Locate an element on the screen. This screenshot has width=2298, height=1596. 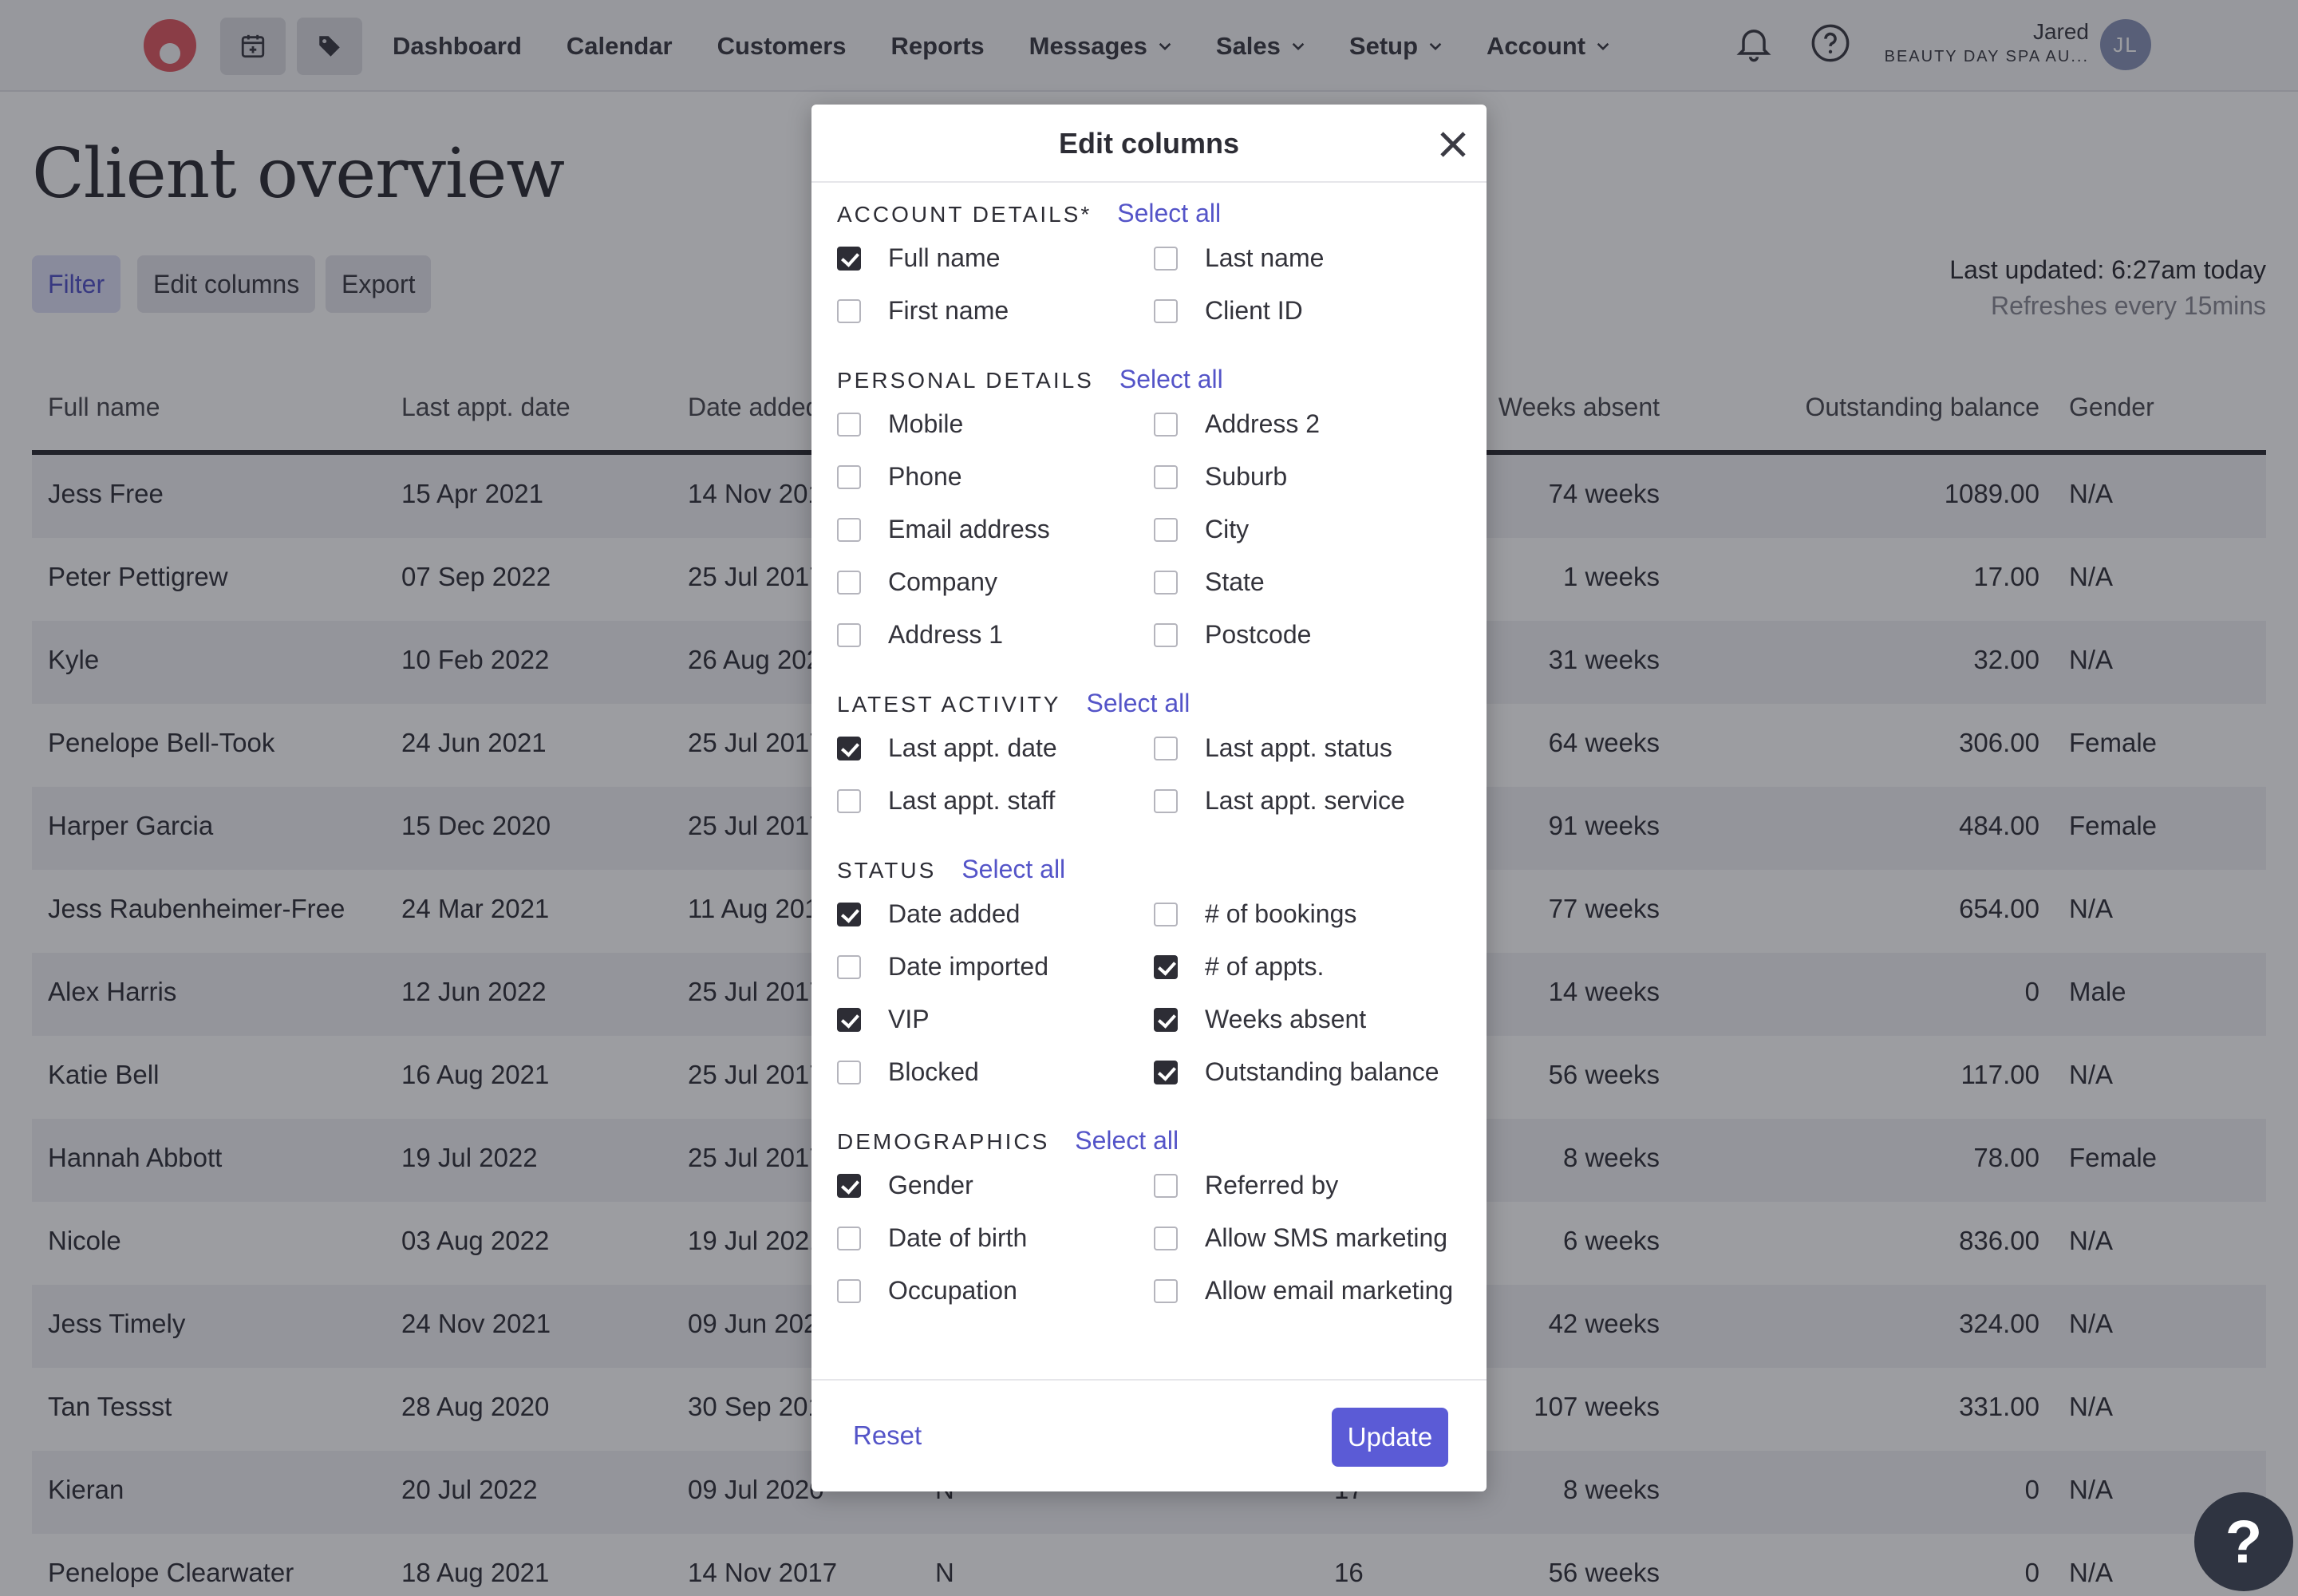
update-button: Update is located at coordinates (1390, 1437).